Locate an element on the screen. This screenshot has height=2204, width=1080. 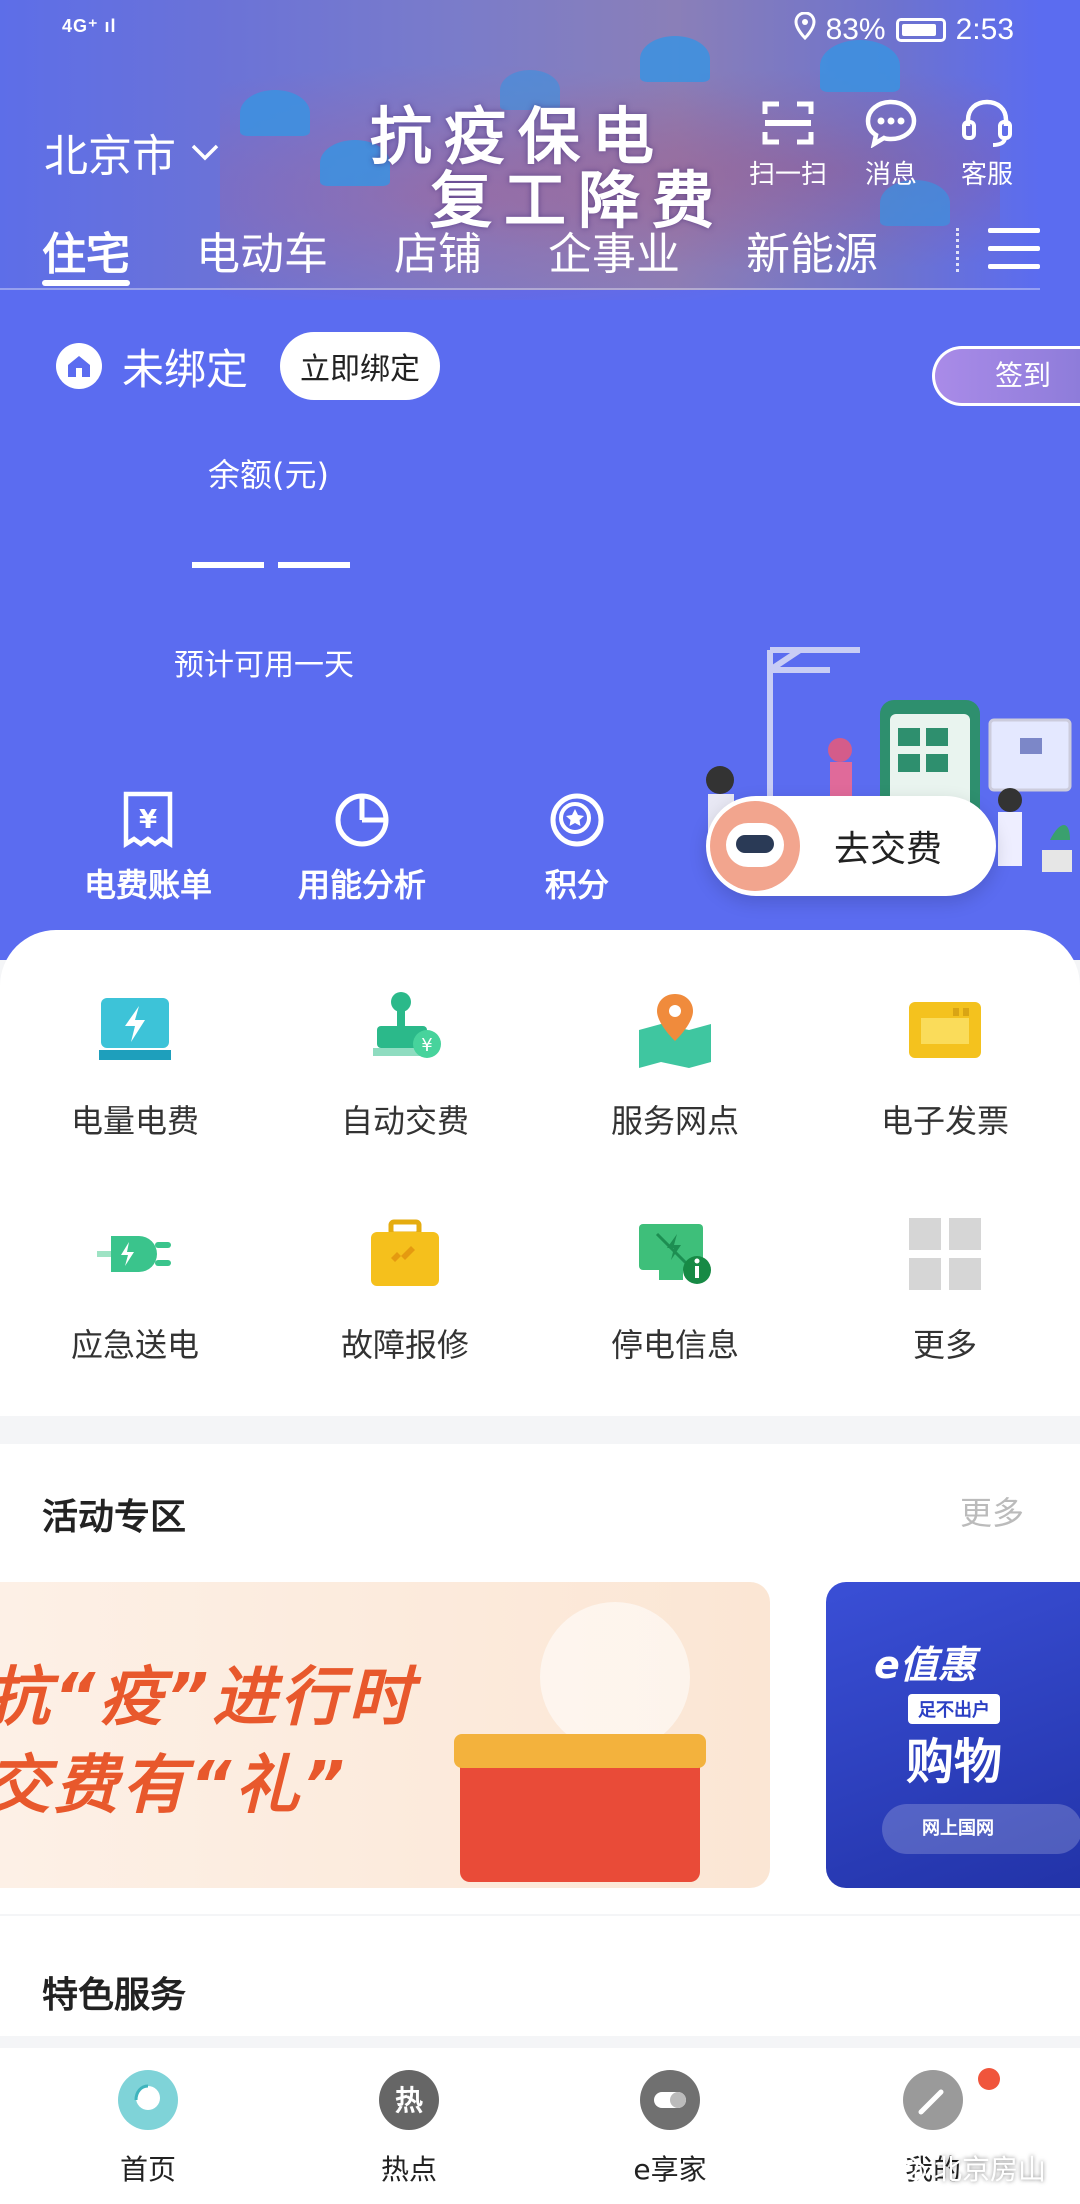
service-emergency-power: 应急送电 is located at coordinates (135, 1289).